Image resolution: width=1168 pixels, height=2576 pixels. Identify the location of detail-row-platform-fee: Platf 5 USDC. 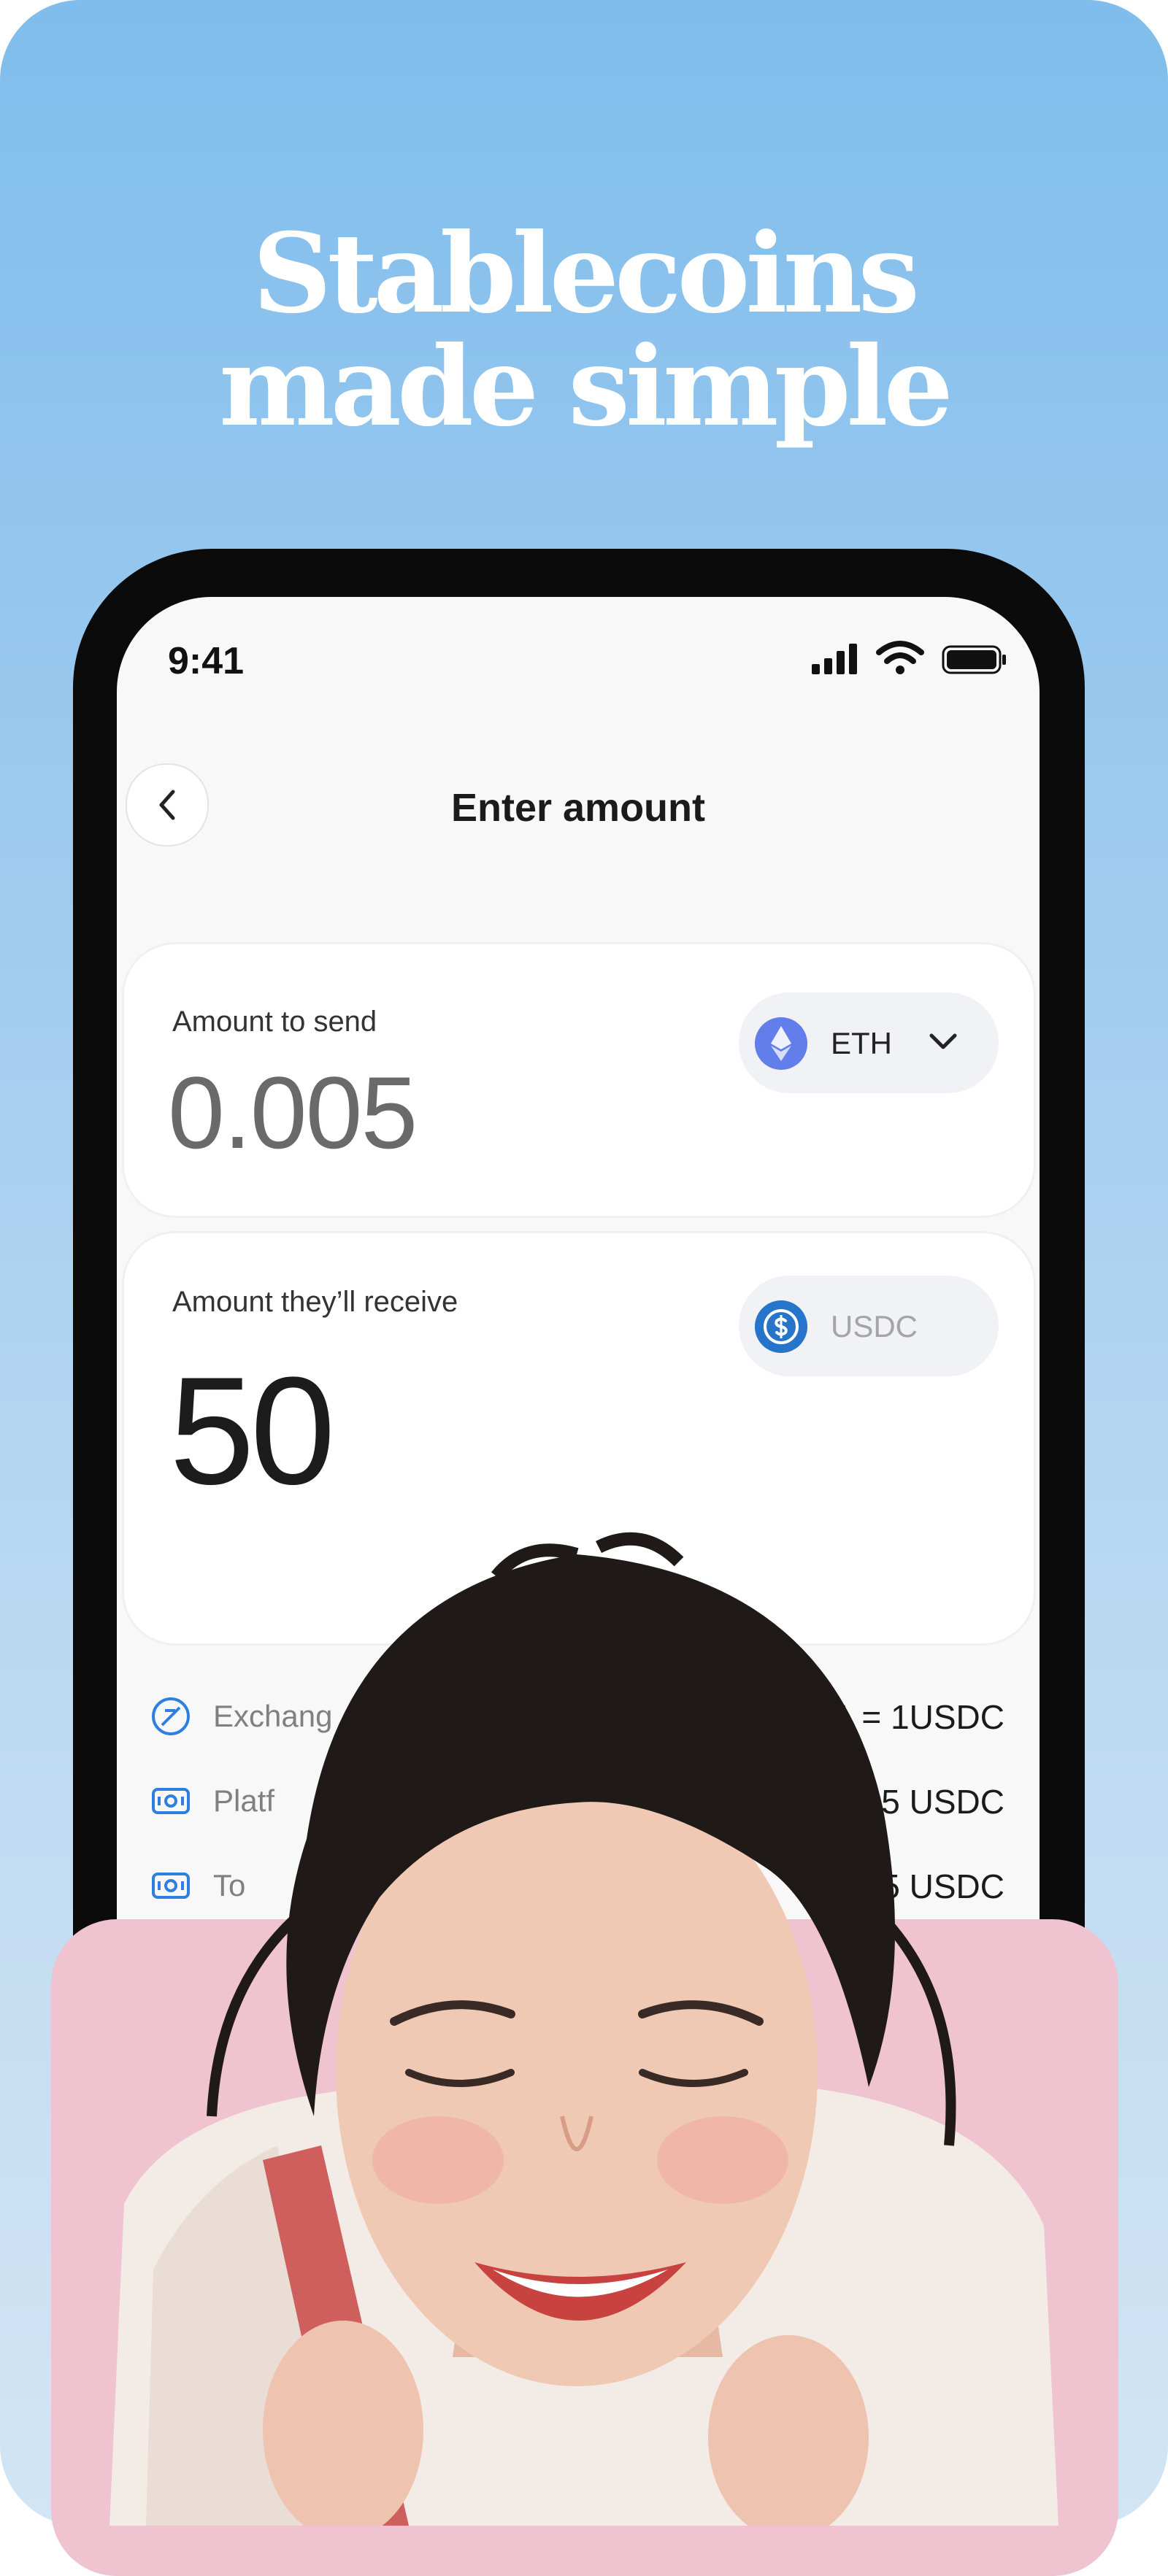
(577, 1798).